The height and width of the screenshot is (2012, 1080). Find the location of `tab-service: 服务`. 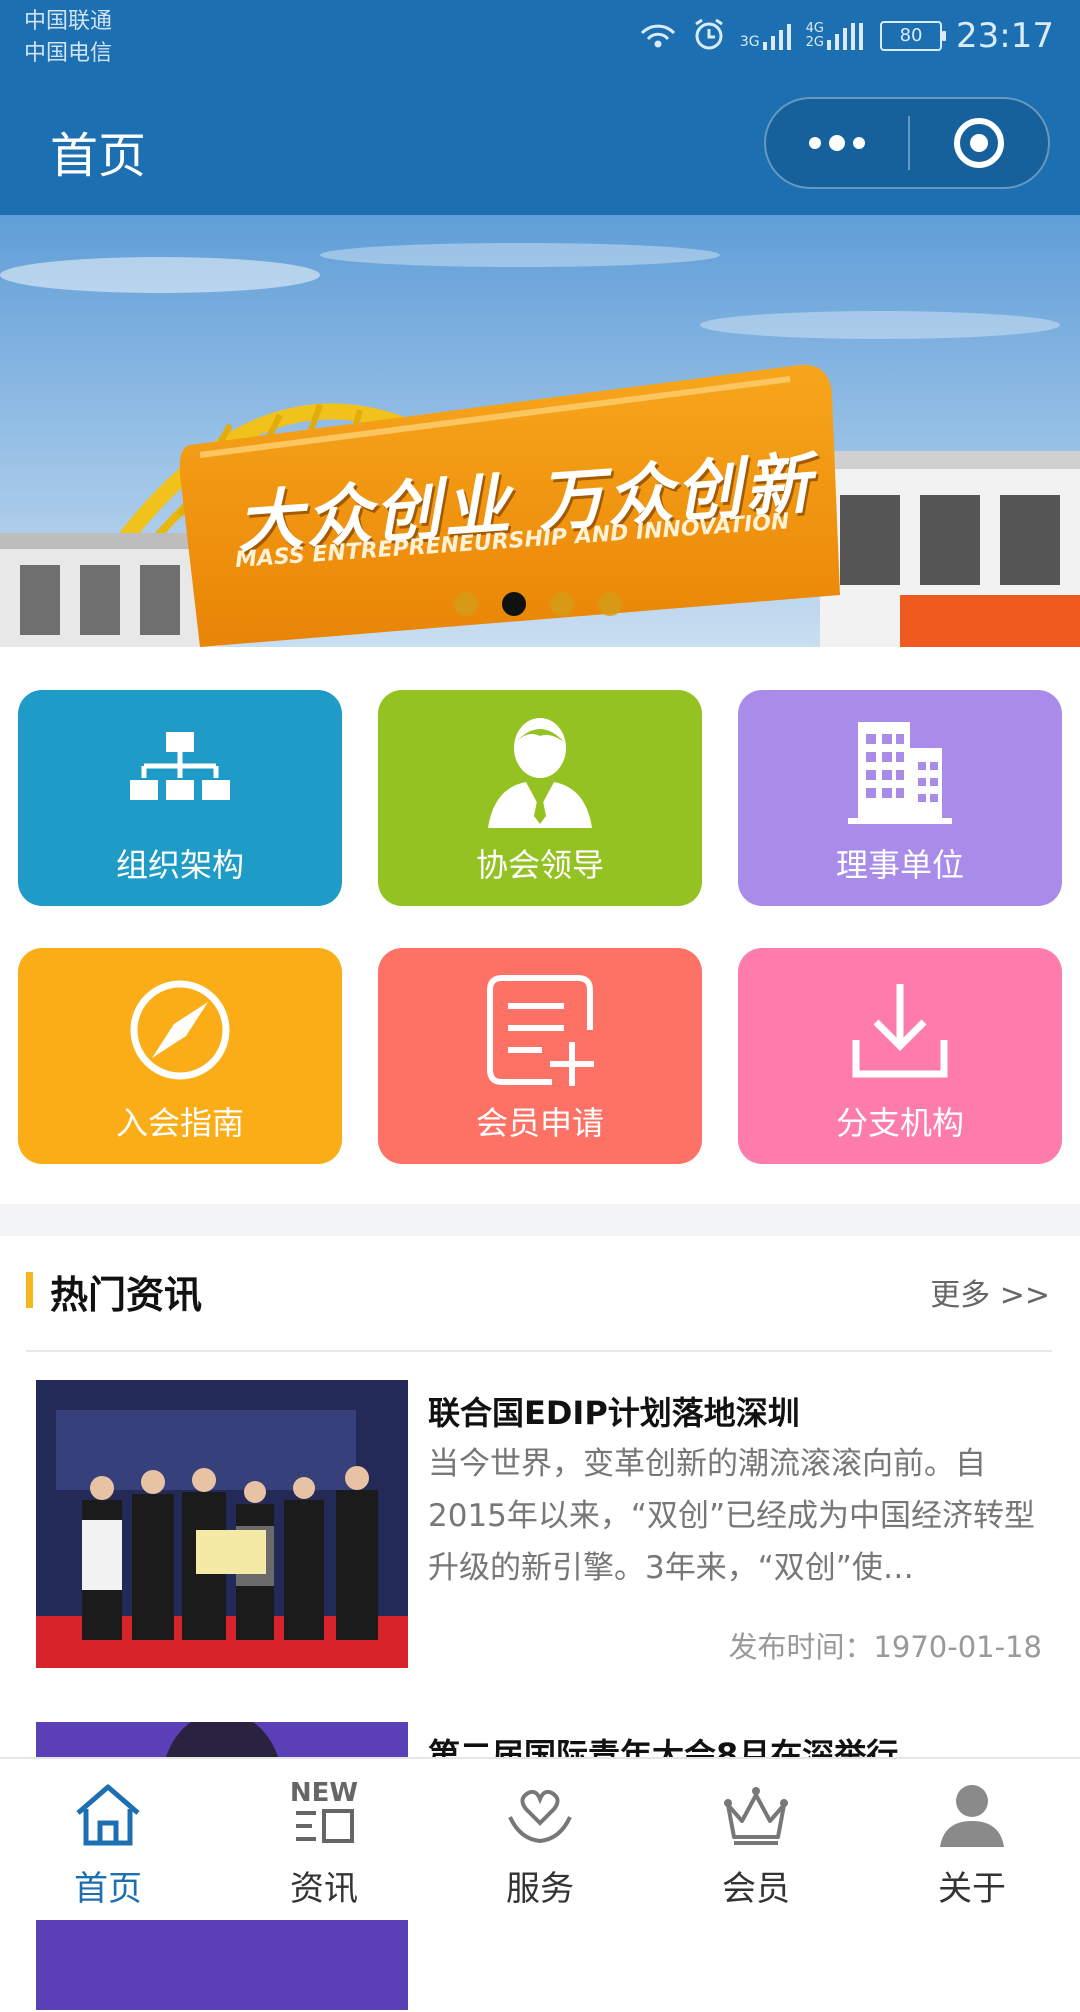

tab-service: 服务 is located at coordinates (540, 1839).